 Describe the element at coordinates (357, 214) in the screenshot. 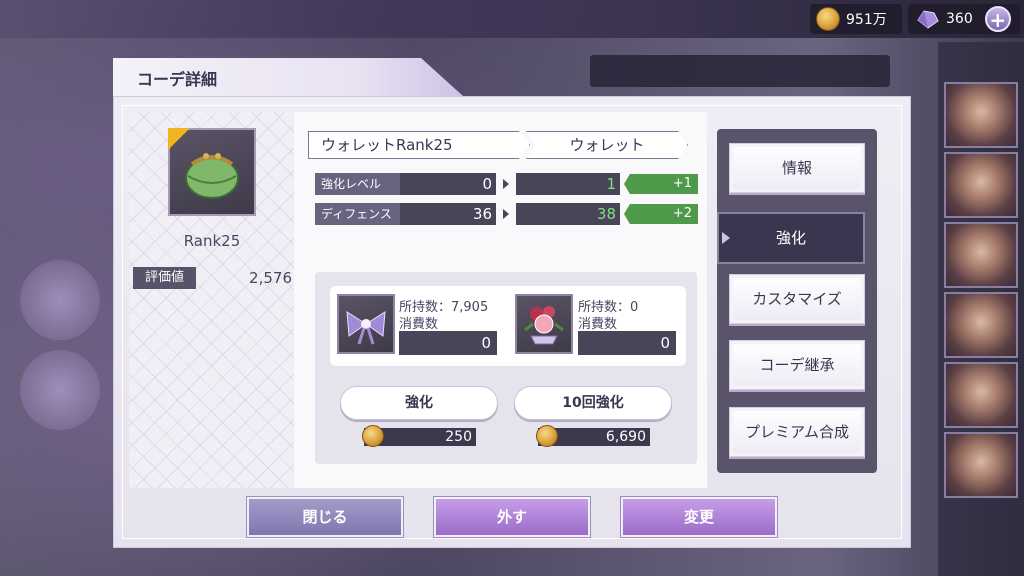

I see `stat-label: ディフェンス` at that location.